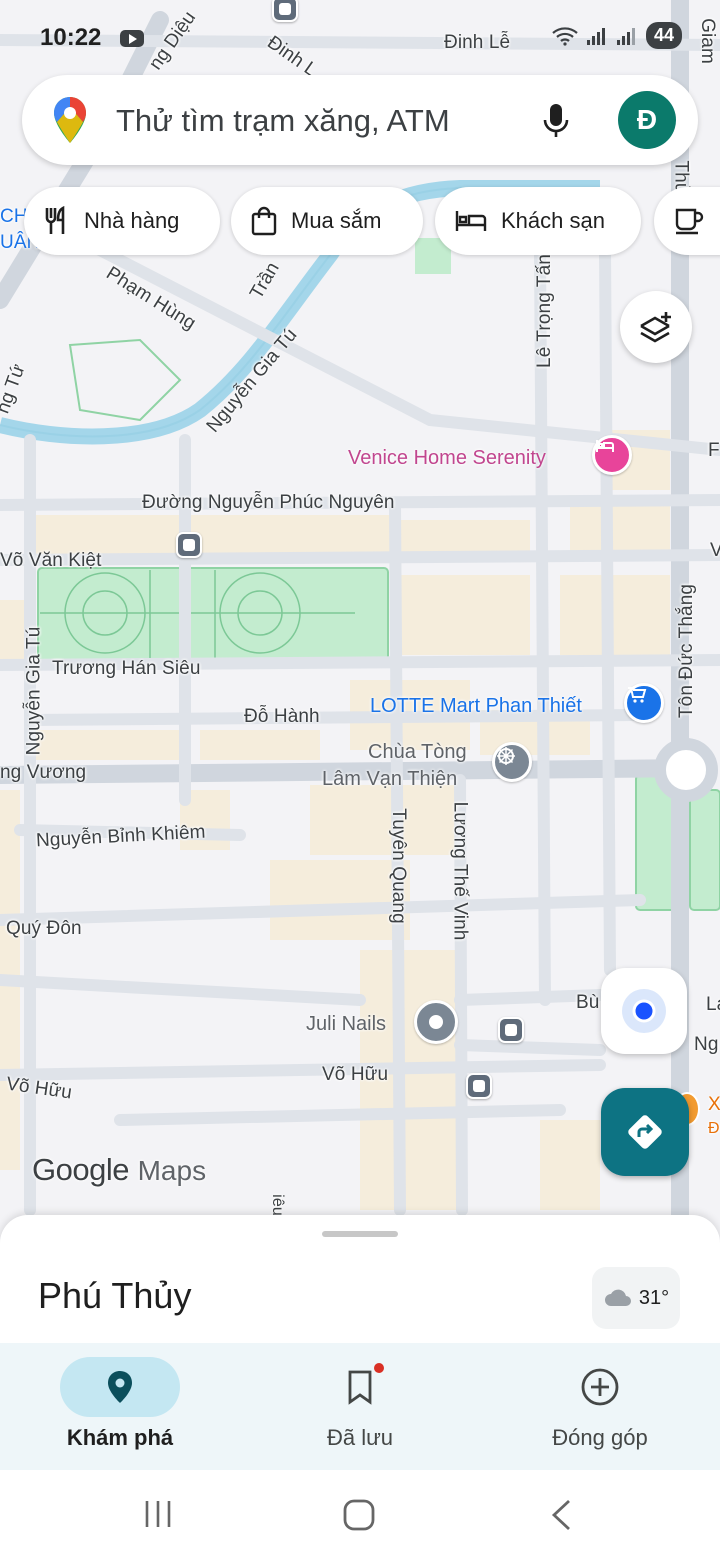 The height and width of the screenshot is (1560, 720). Describe the element at coordinates (471, 221) in the screenshot. I see `bed-icon` at that location.